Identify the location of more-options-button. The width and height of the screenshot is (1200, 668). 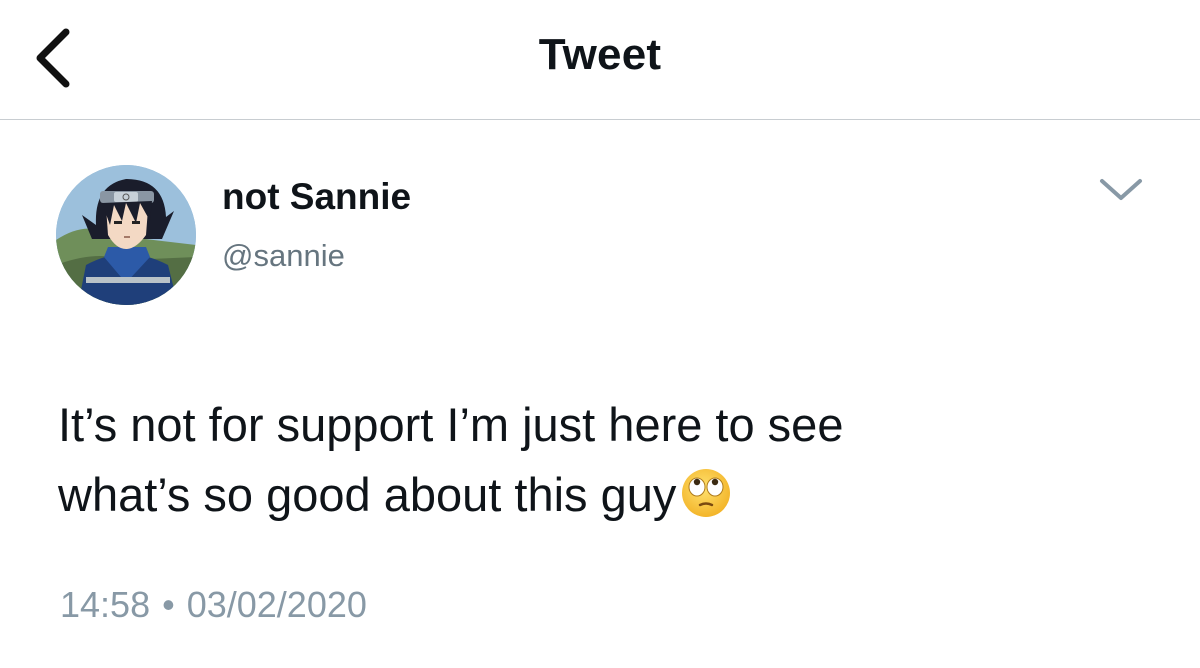
(1121, 190).